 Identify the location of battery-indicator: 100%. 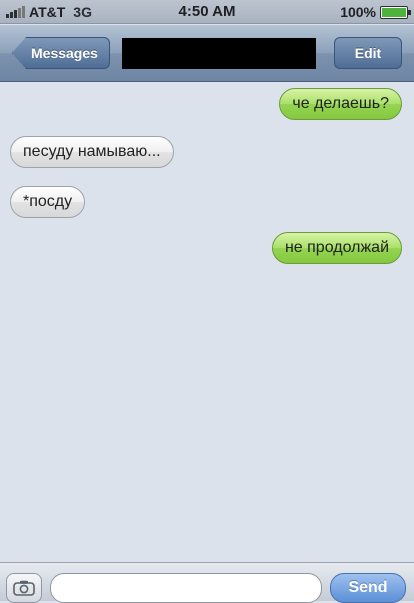
(375, 12).